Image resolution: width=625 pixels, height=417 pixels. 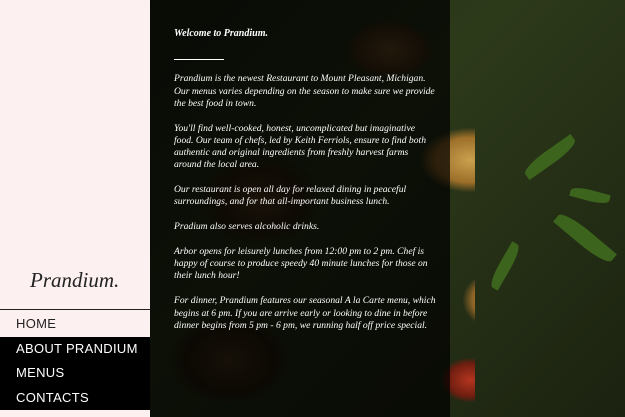 What do you see at coordinates (75, 309) in the screenshot?
I see `brand-divider` at bounding box center [75, 309].